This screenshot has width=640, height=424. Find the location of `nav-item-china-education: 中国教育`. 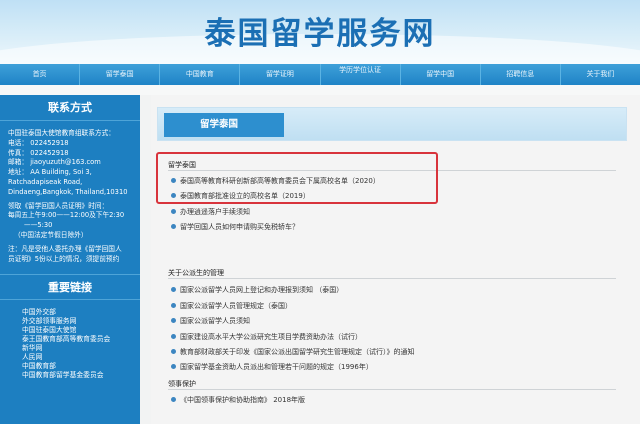

nav-item-china-education: 中国教育 is located at coordinates (200, 74).